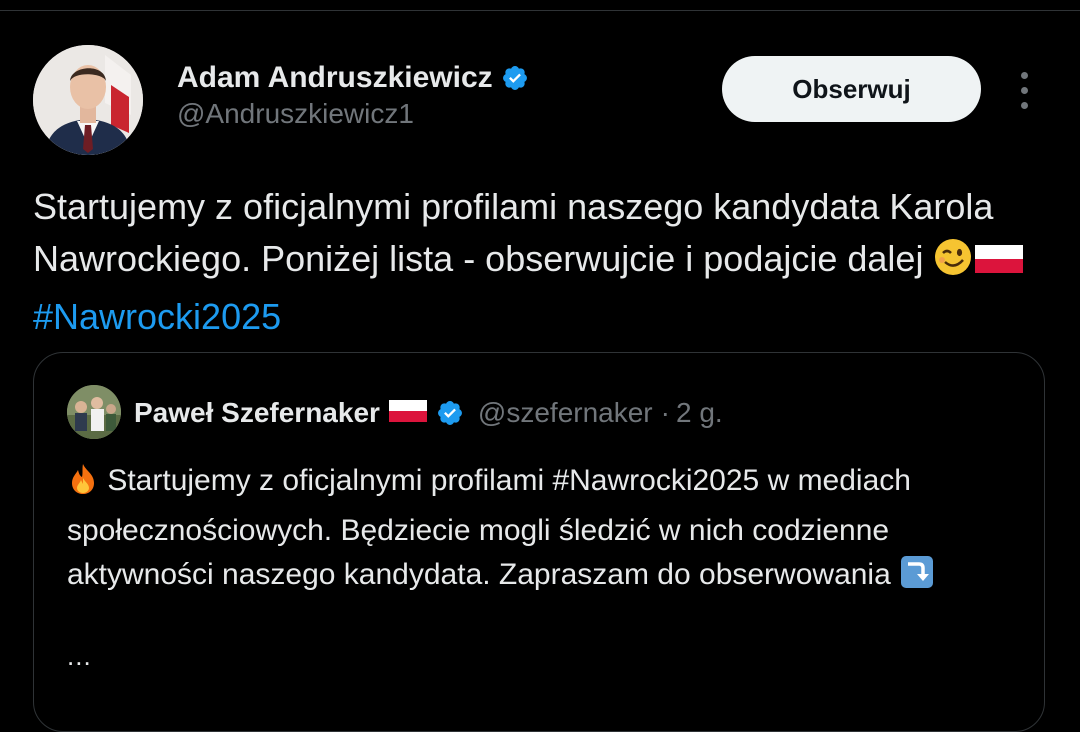 The image size is (1080, 732). Describe the element at coordinates (851, 89) in the screenshot. I see `follow-button: Obserwuj` at that location.